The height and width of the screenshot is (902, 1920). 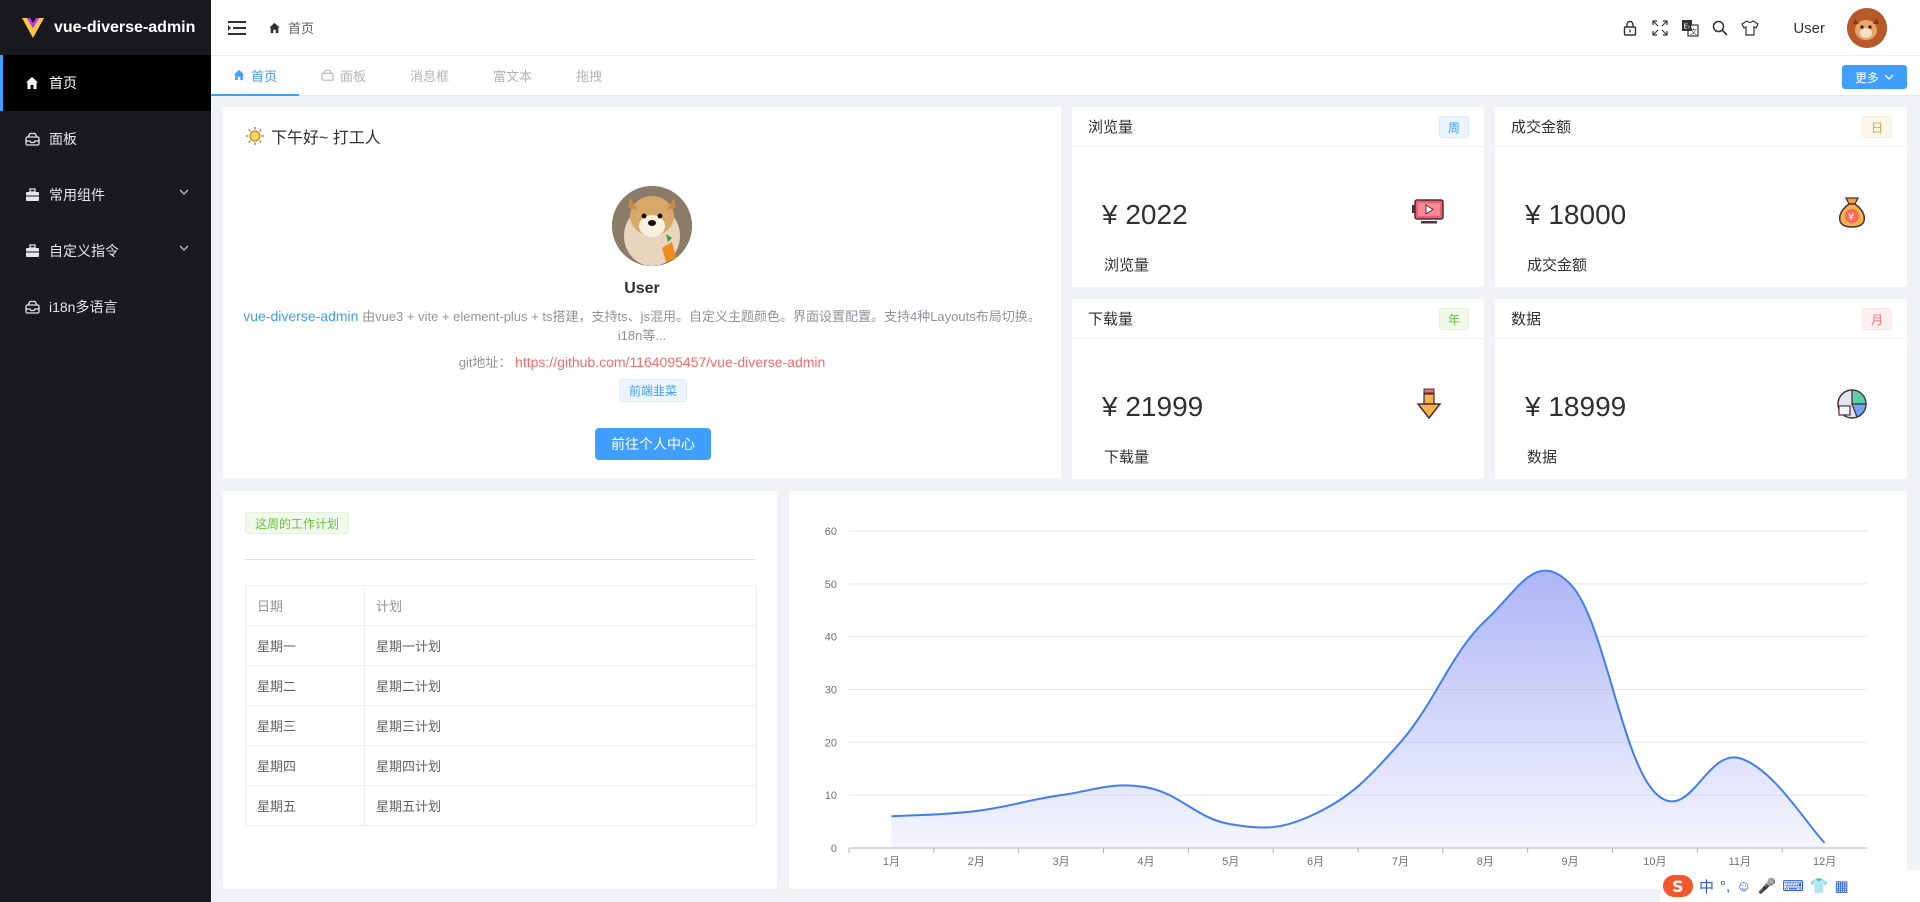 I want to click on column-header-plan: 计划, so click(x=560, y=605).